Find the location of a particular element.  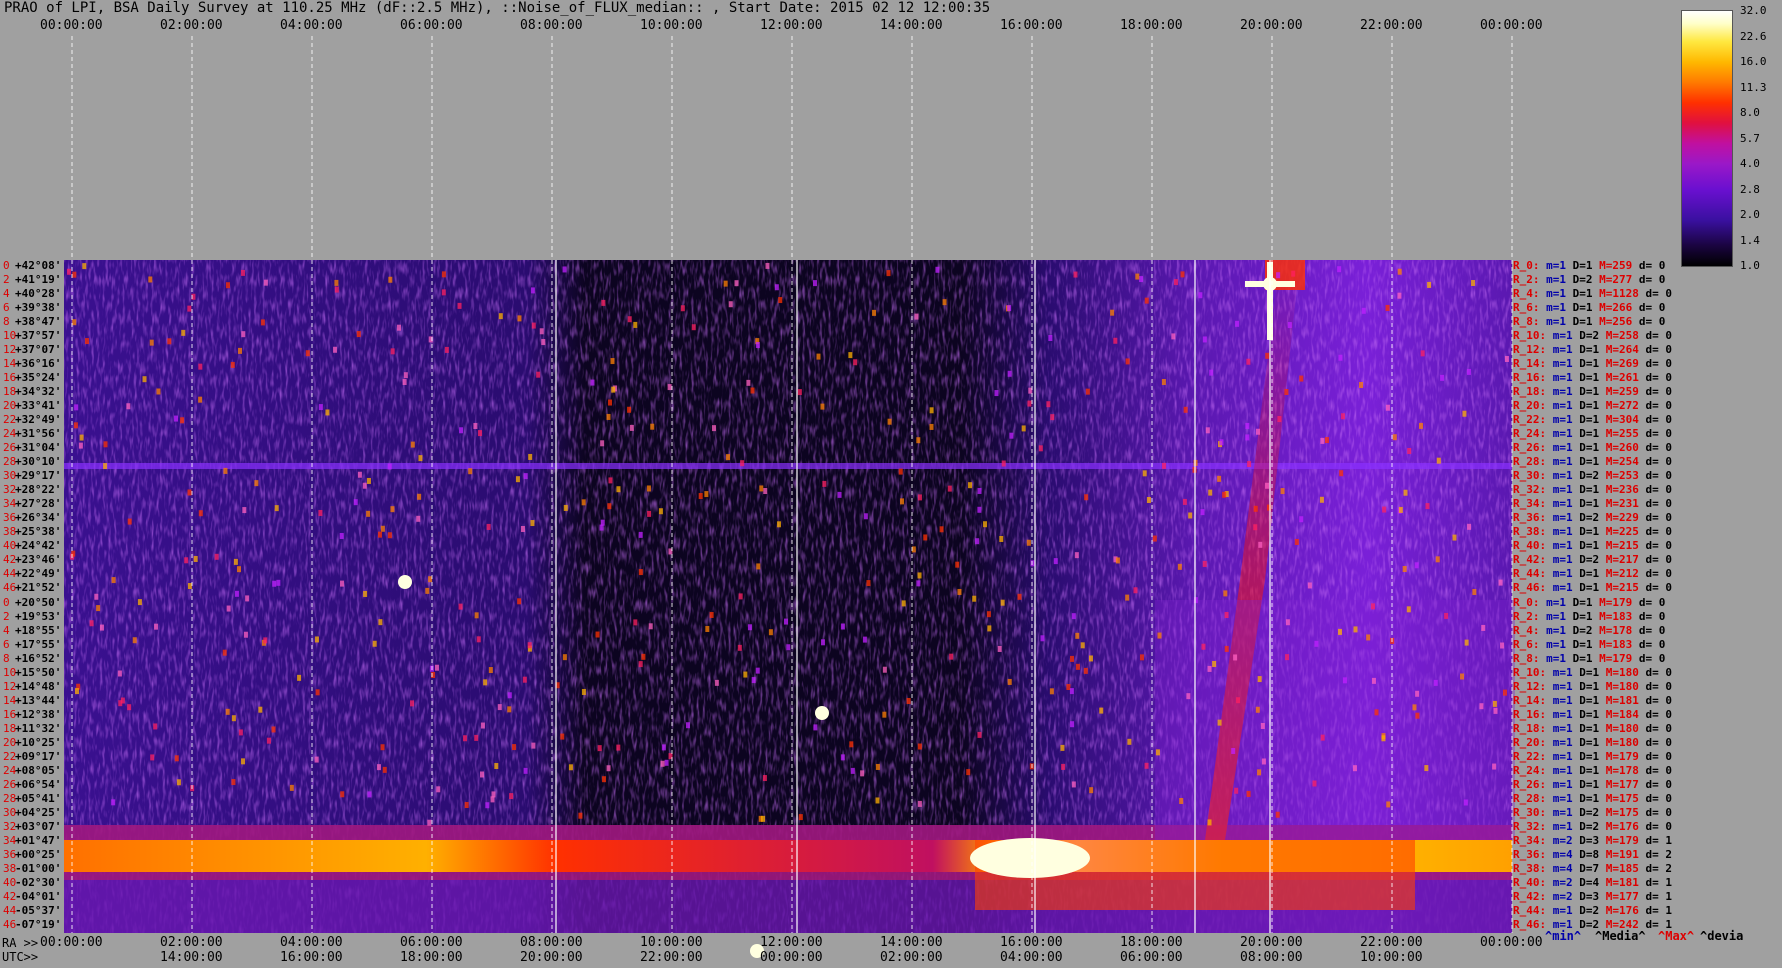

row-stat-field: M=256 is located at coordinates (1619, 322).